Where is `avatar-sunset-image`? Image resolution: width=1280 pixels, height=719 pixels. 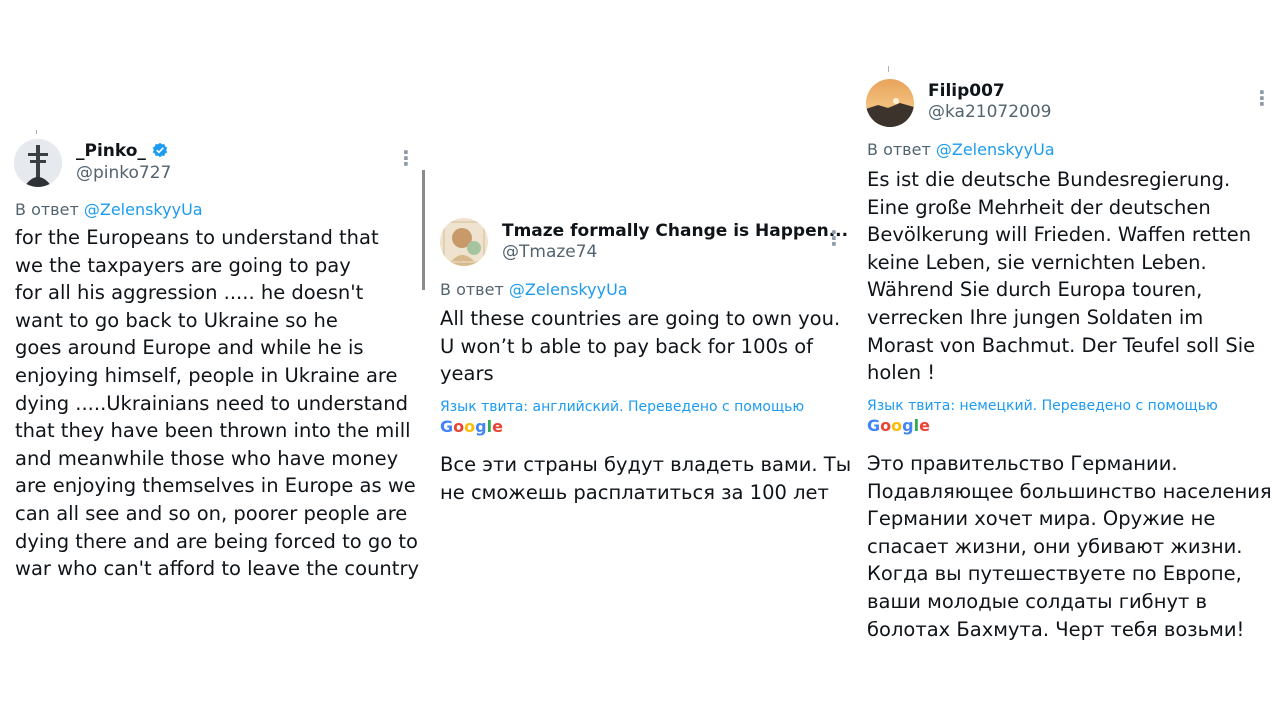 avatar-sunset-image is located at coordinates (890, 103).